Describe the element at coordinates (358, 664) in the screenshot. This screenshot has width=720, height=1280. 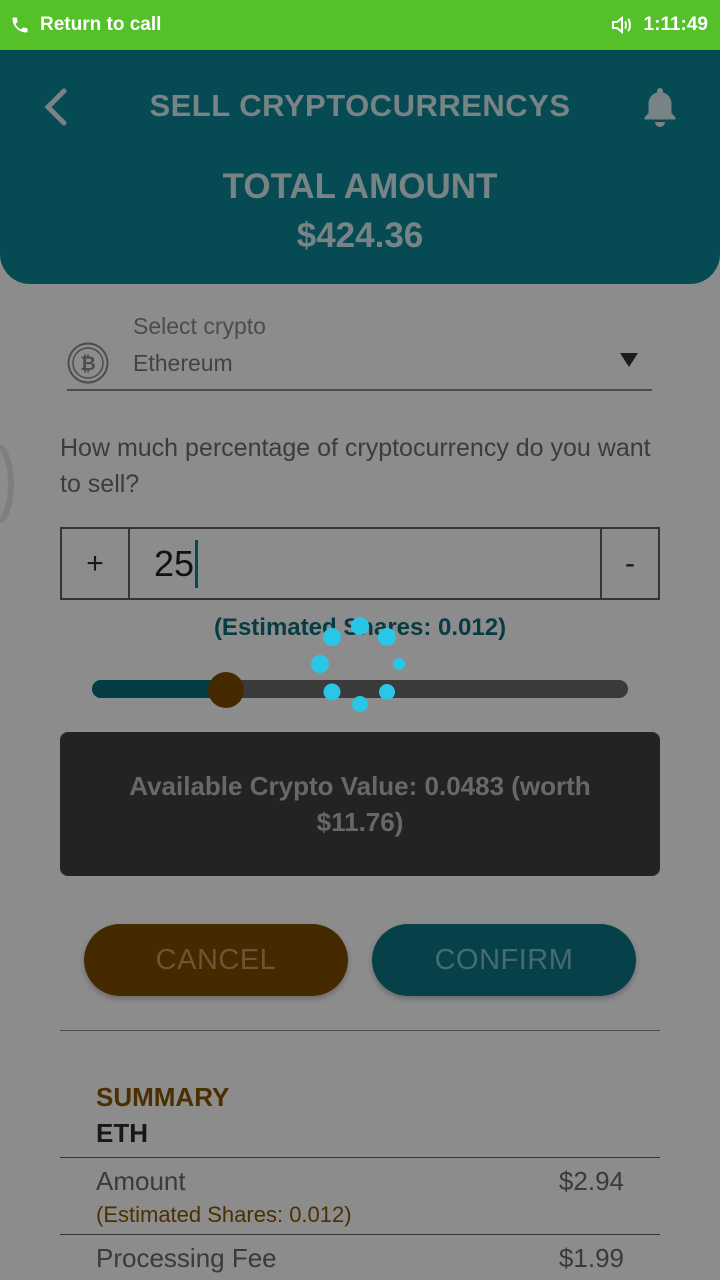
I see `loading-spinner-icon` at that location.